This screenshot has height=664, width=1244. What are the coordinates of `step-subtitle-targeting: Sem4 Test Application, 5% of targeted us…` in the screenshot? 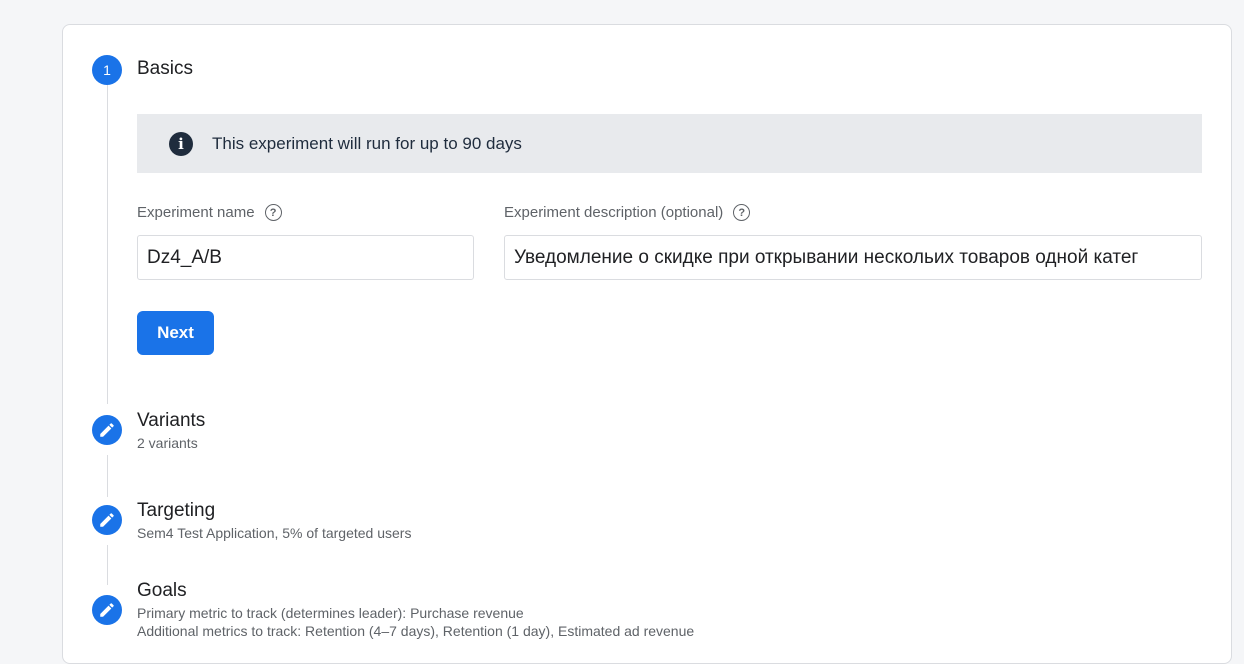 It's located at (274, 533).